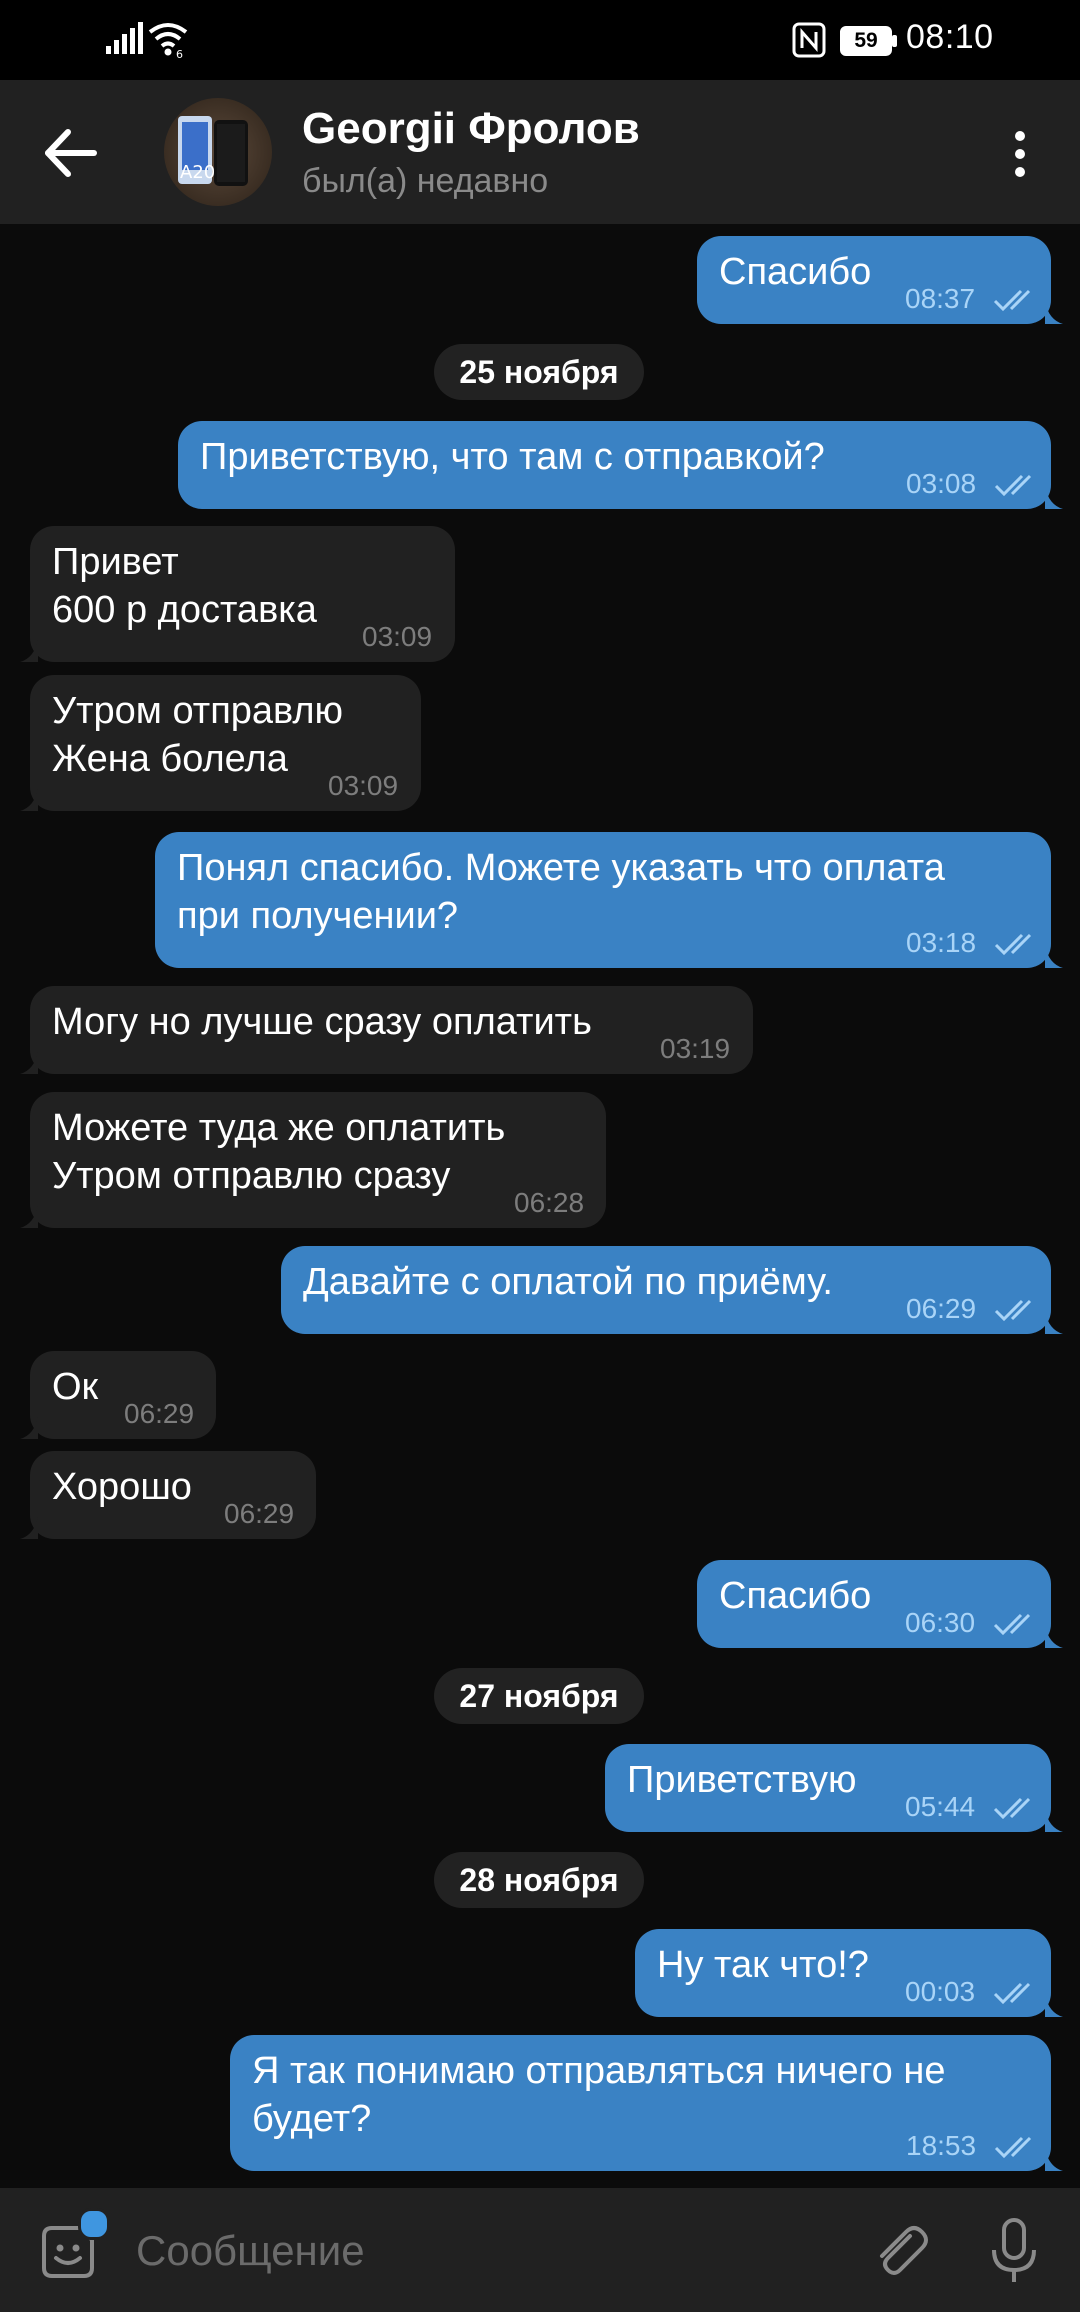  I want to click on battery-icon: 59, so click(869, 41).